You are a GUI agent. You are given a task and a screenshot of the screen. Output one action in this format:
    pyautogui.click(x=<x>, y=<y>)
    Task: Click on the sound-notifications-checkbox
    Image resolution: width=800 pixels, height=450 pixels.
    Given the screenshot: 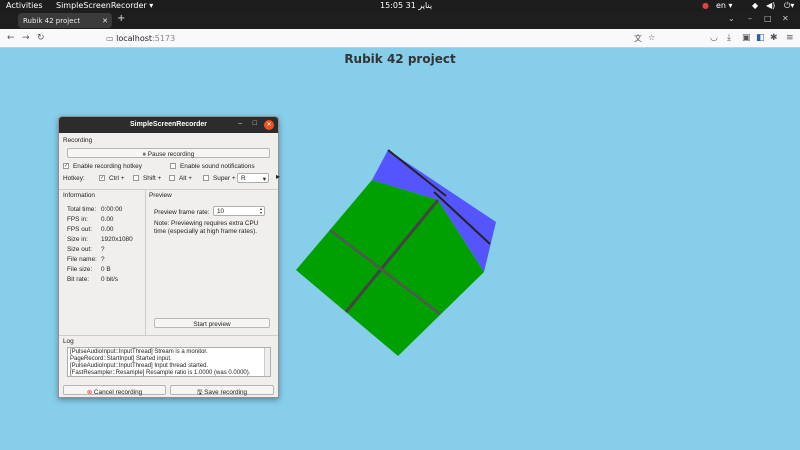 What is the action you would take?
    pyautogui.click(x=173, y=166)
    